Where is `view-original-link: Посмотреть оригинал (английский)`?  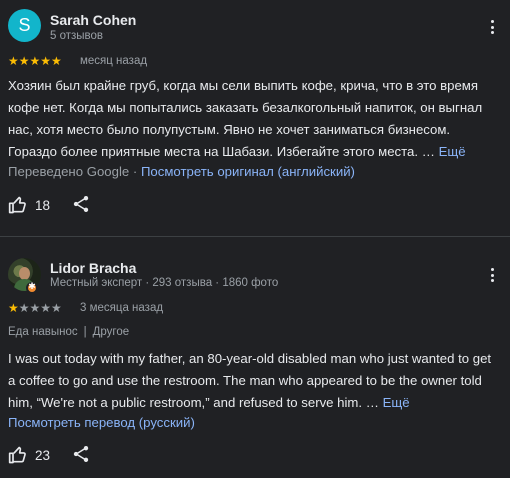 view-original-link: Посмотреть оригинал (английский) is located at coordinates (248, 171).